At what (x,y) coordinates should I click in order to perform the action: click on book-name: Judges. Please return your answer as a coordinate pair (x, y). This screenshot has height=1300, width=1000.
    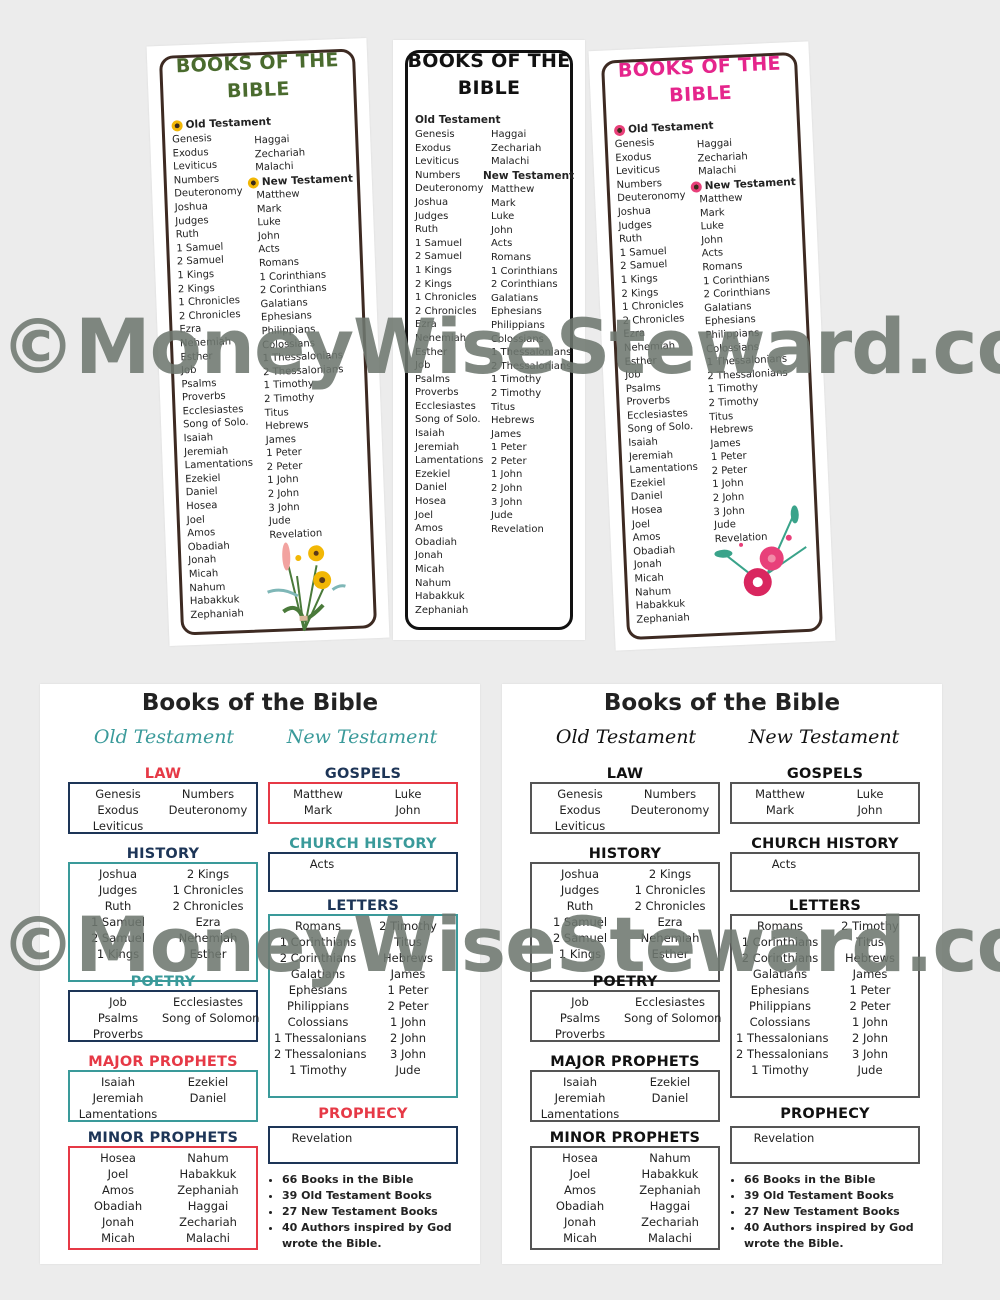
    Looking at the image, I should click on (118, 890).